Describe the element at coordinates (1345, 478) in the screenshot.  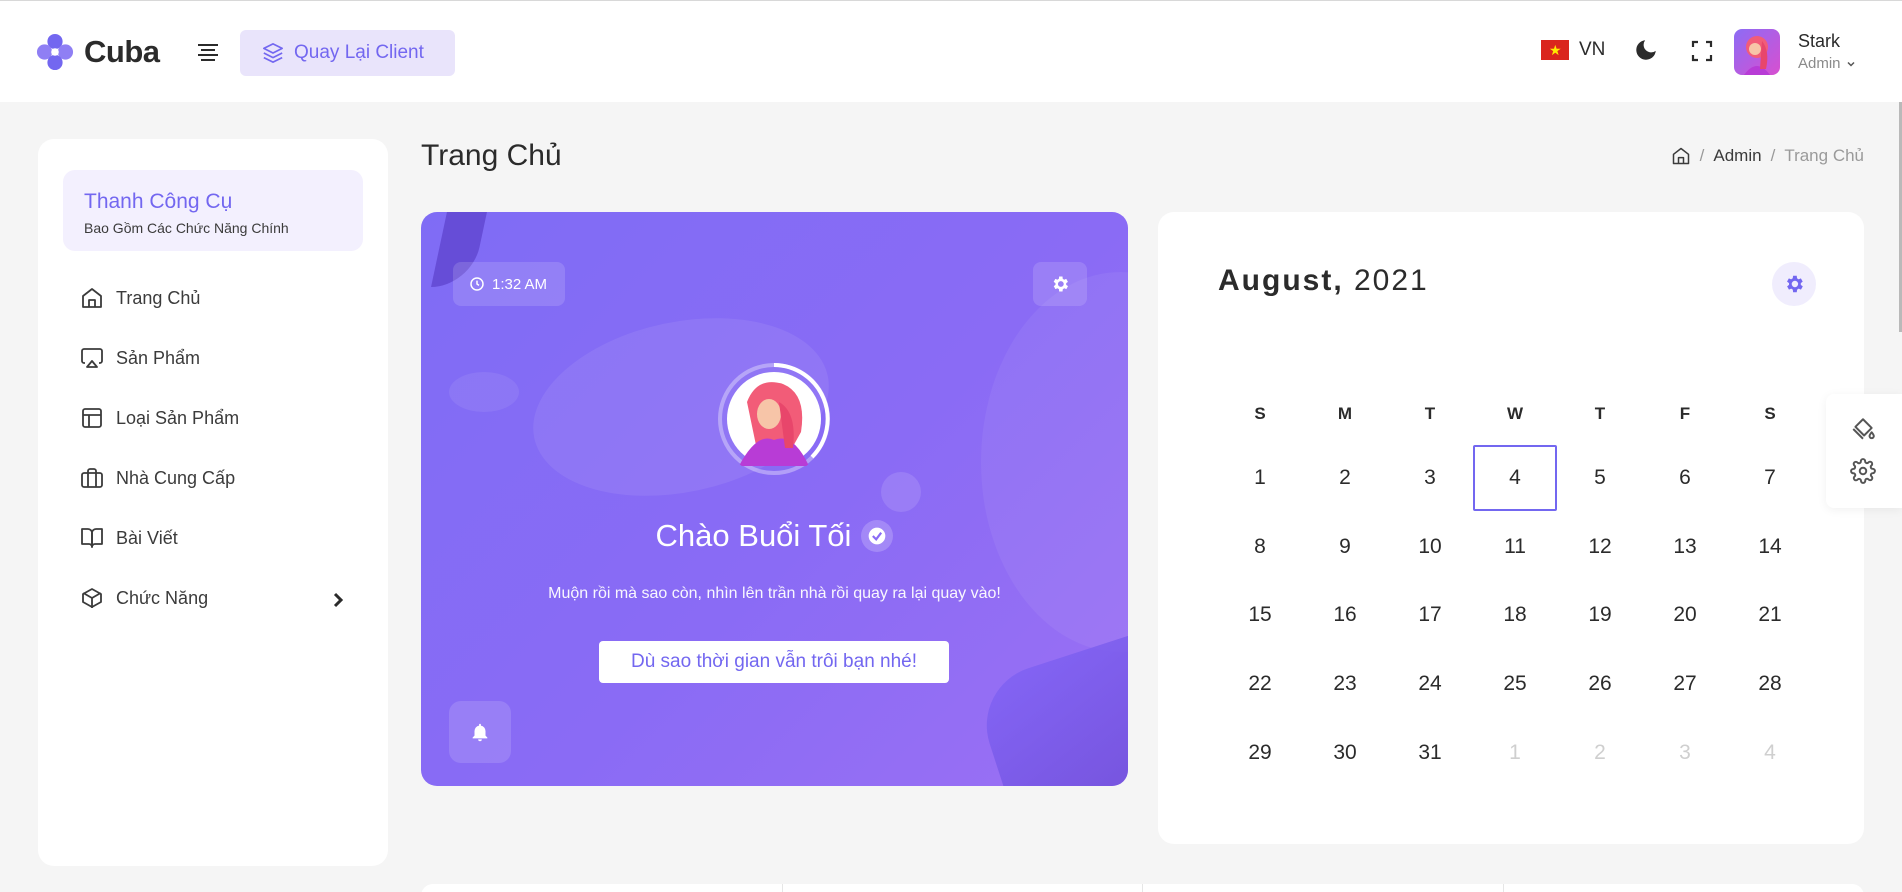
I see `calendar-day: 2` at that location.